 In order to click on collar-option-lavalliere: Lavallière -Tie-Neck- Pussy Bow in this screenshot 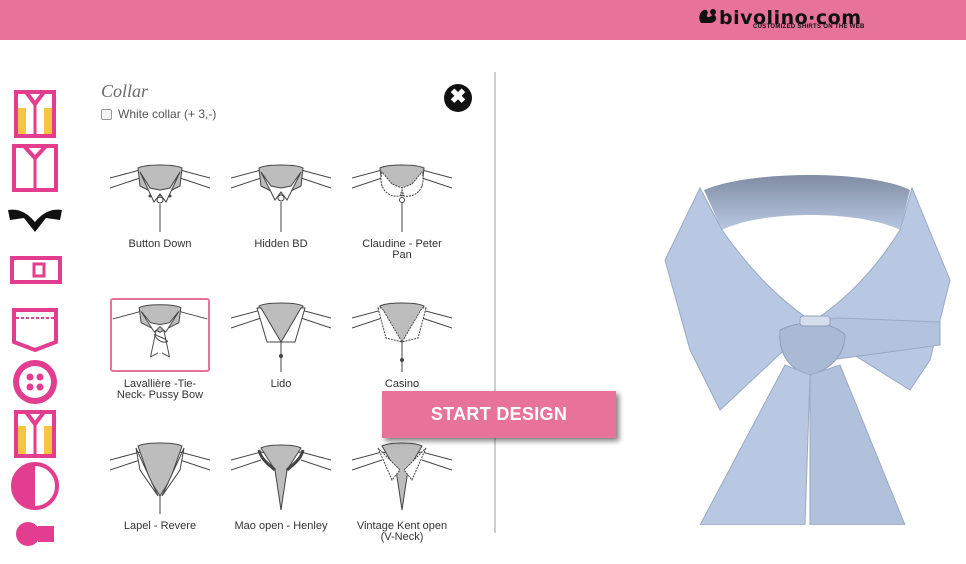, I will do `click(160, 349)`.